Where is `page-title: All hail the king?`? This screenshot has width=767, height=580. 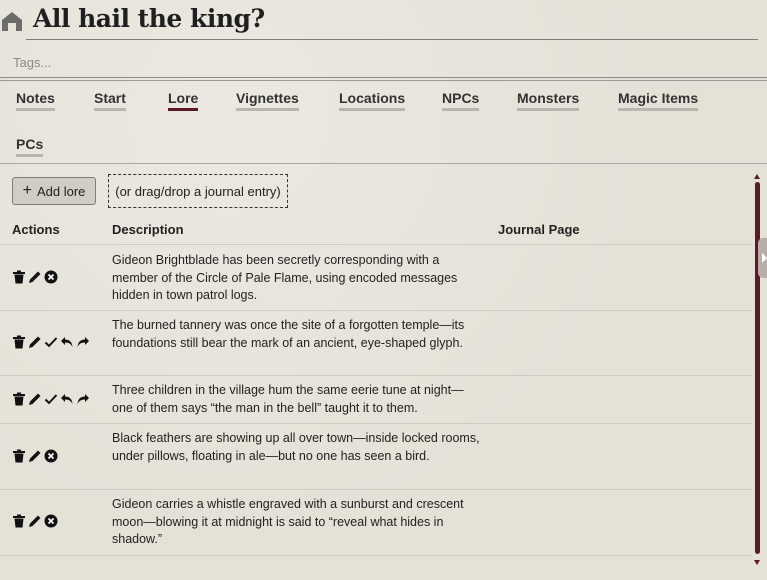 page-title: All hail the king? is located at coordinates (149, 18).